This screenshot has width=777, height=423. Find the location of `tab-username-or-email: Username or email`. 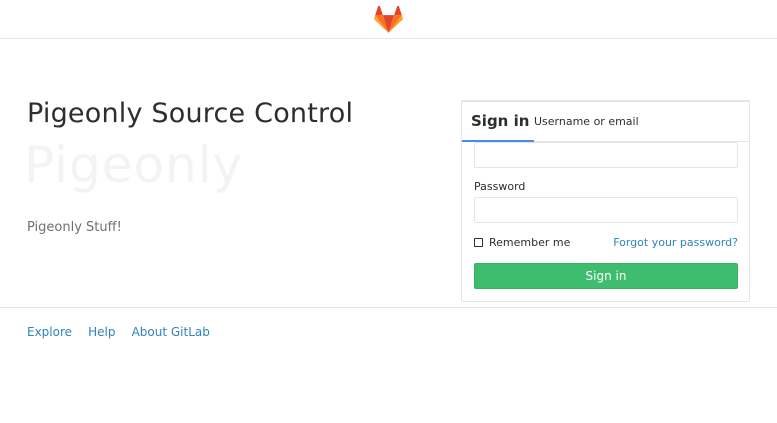

tab-username-or-email: Username or email is located at coordinates (589, 122).